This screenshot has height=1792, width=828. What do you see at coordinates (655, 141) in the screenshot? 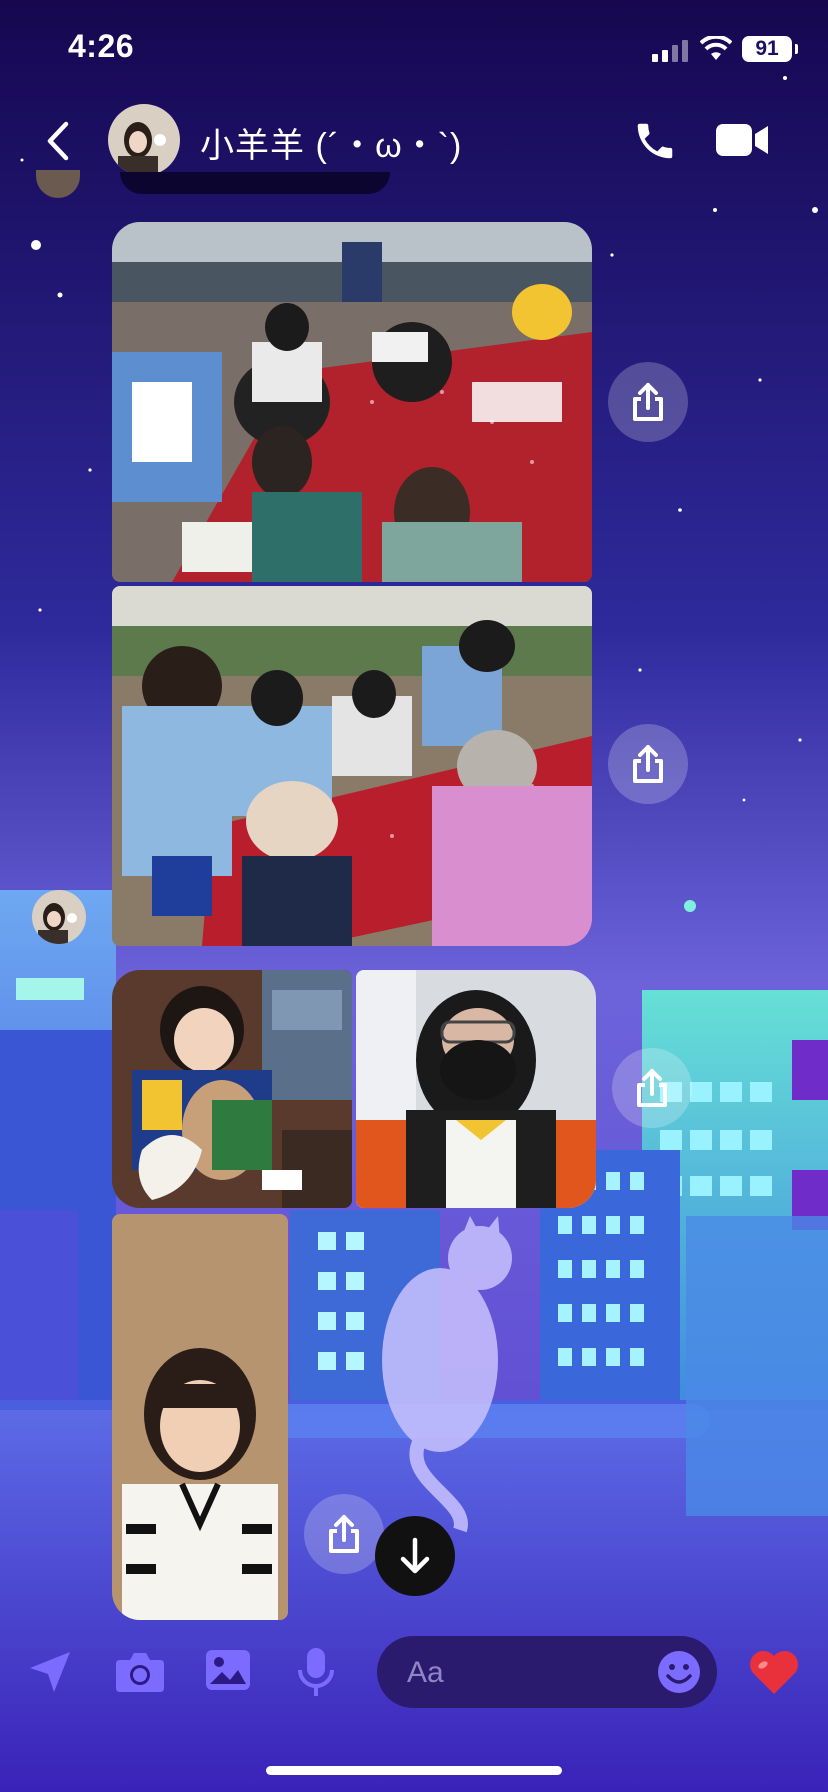
I see `phone-call-icon` at bounding box center [655, 141].